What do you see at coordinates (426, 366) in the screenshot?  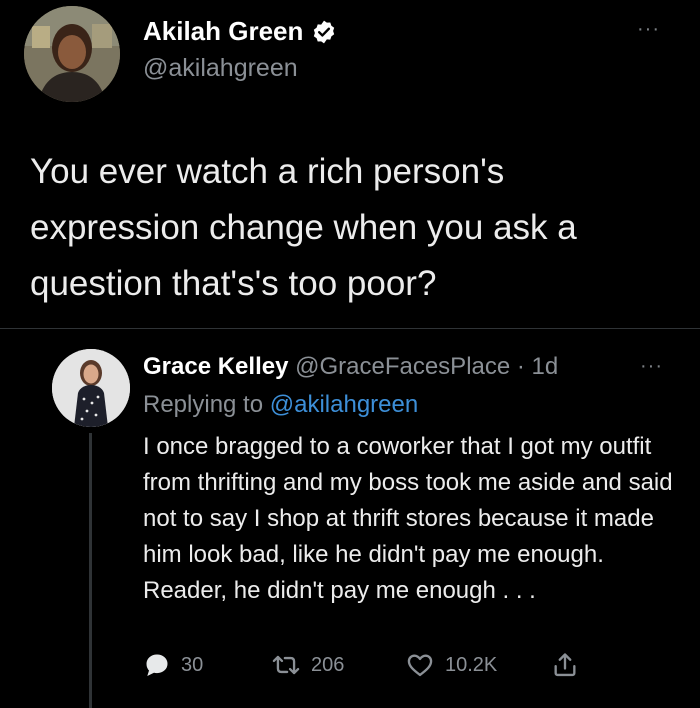 I see `reply-author-meta: @GraceFacesPlace · 1d` at bounding box center [426, 366].